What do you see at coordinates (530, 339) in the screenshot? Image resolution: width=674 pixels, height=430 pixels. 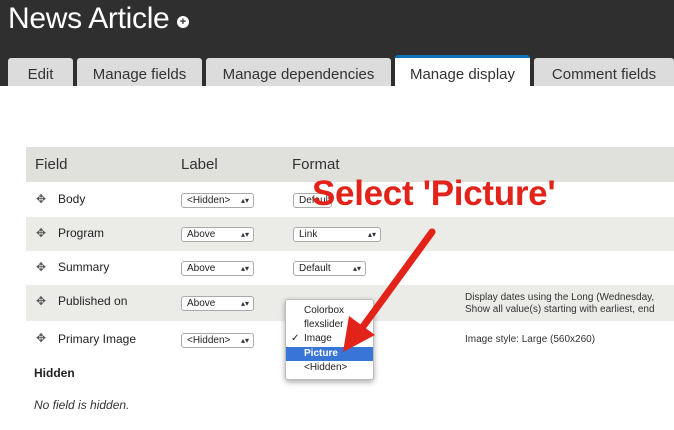 I see `format-summary: Image style: Large (560x260)` at bounding box center [530, 339].